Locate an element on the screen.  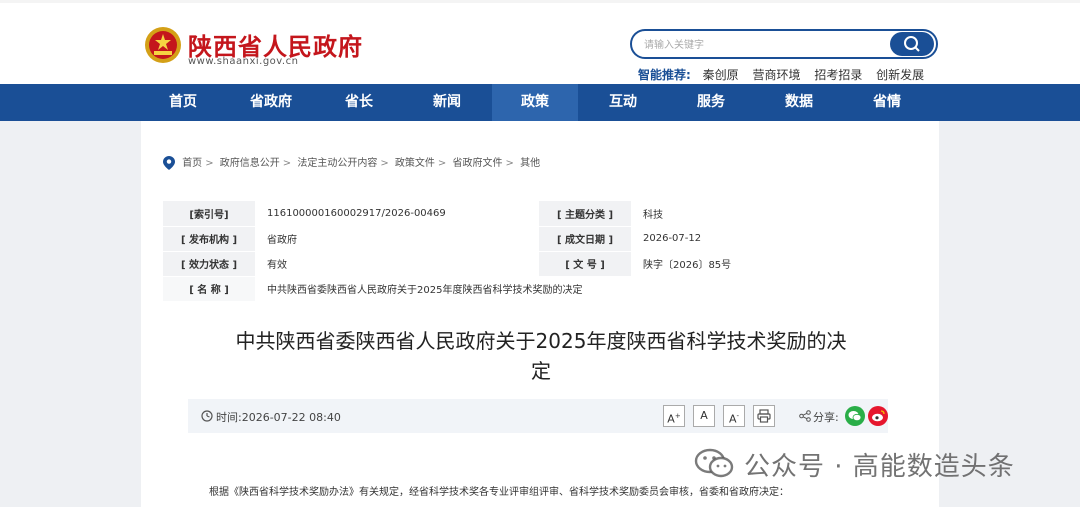
weibo-icon is located at coordinates (878, 416).